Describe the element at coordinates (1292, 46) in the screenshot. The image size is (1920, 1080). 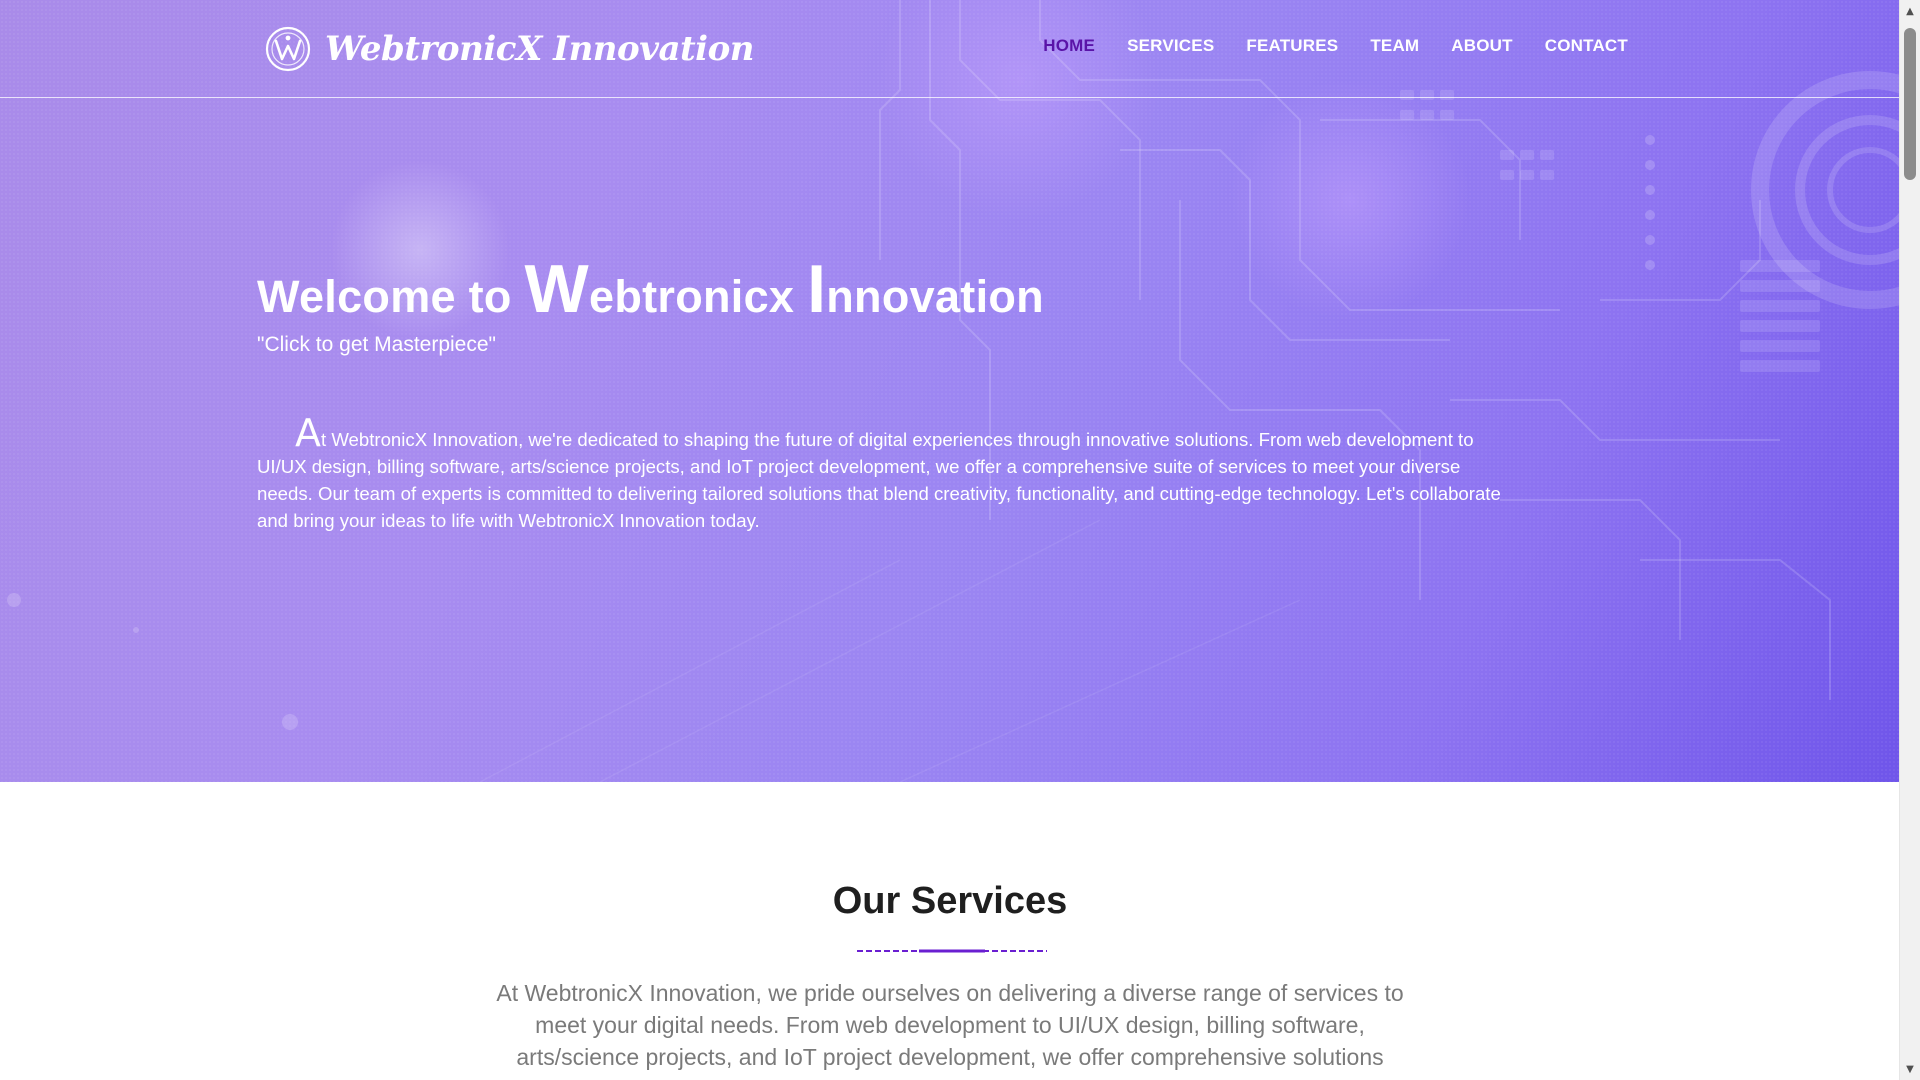
I see `nav-features: FEATURES` at that location.